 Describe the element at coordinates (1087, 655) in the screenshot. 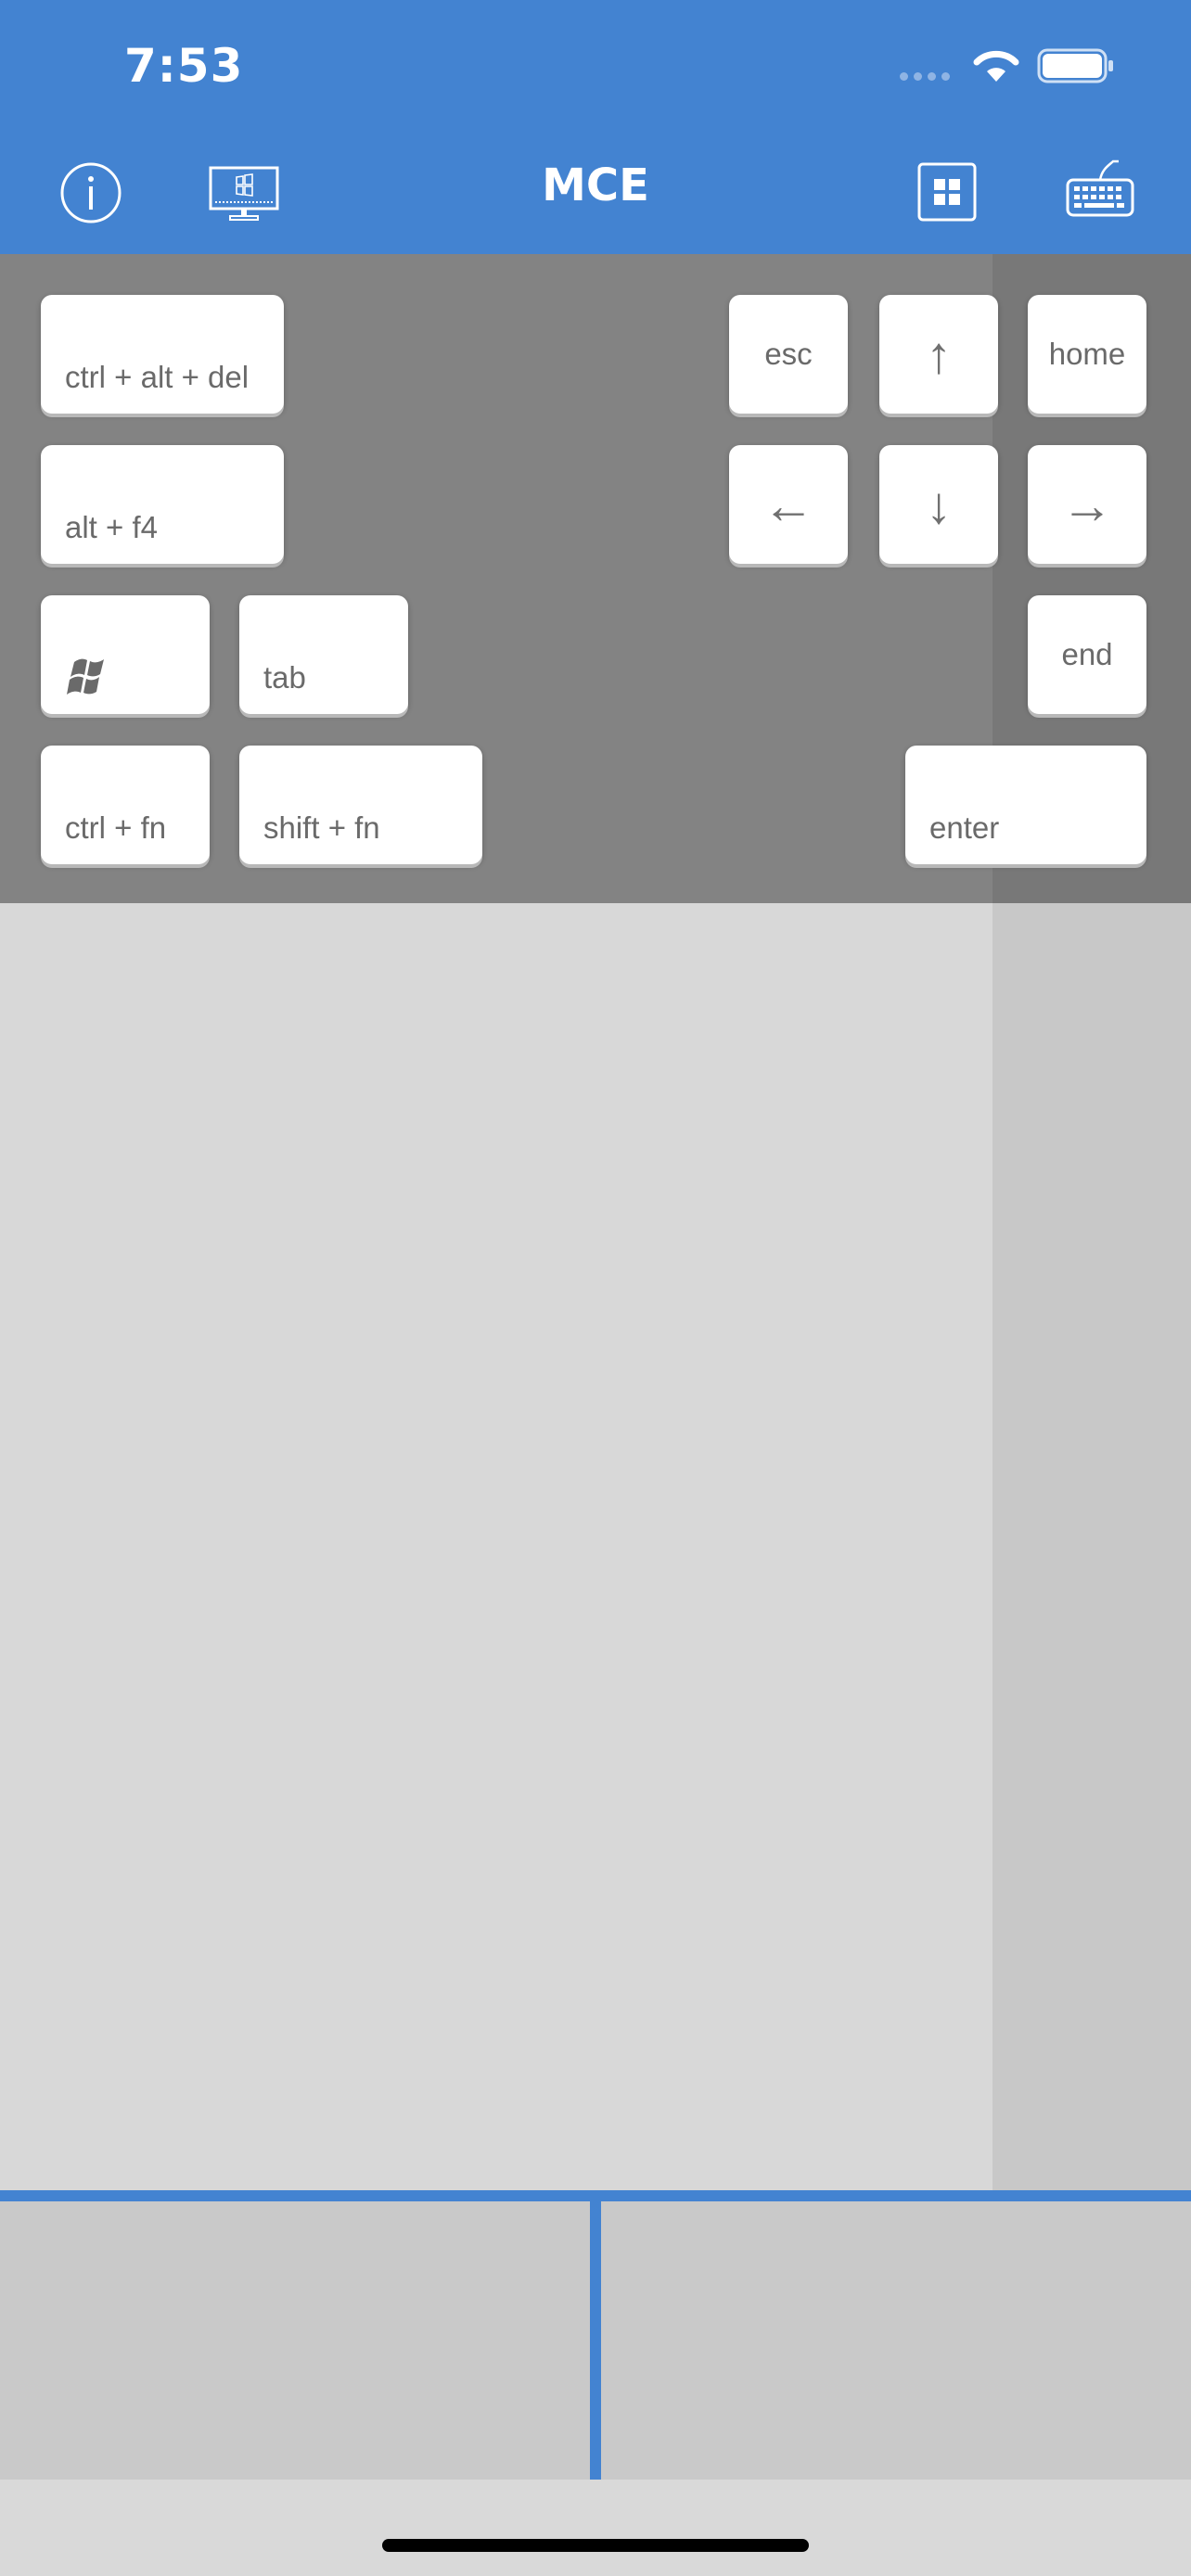

I see `end-key: end` at that location.